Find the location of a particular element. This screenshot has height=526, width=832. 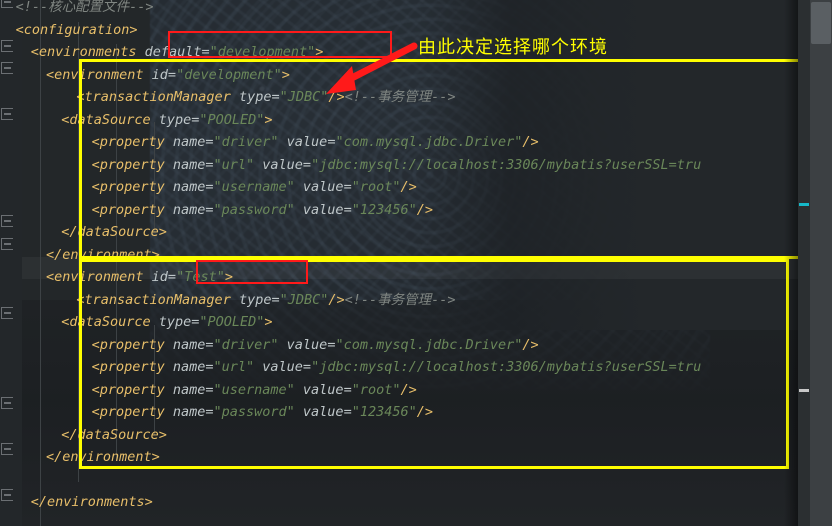

code-token-str: "url" is located at coordinates (234, 367).